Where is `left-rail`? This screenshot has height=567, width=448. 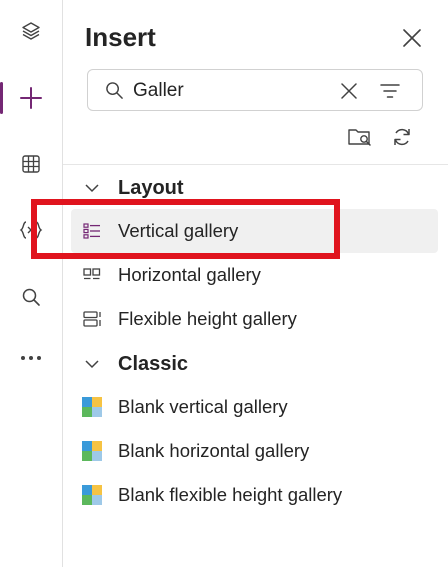 left-rail is located at coordinates (31, 283).